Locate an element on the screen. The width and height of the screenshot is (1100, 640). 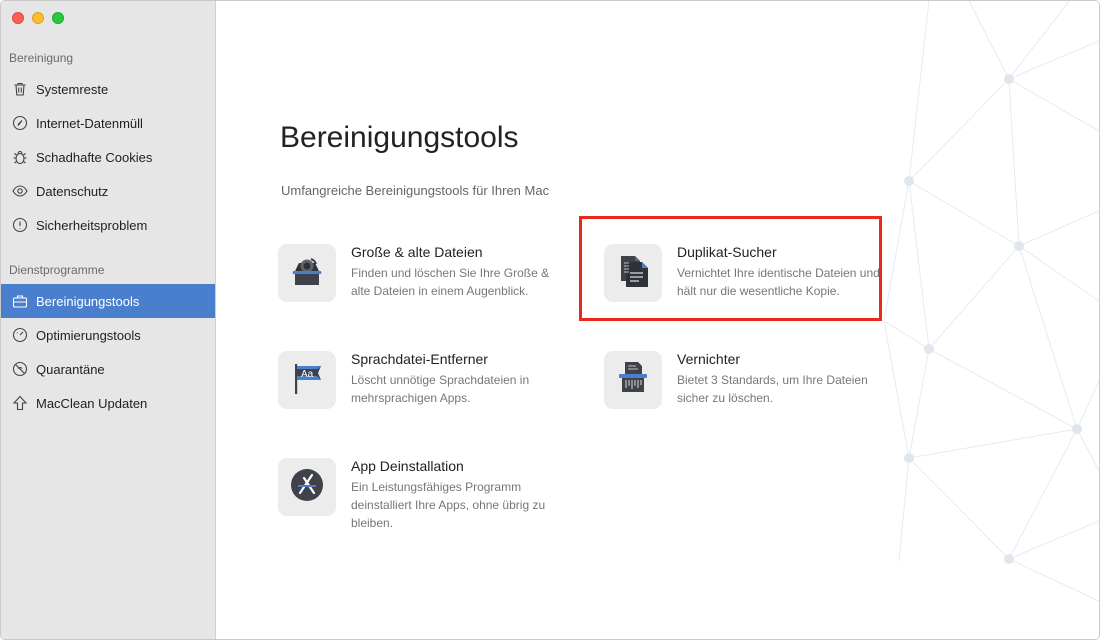
sidebar-item-quarantaene: Quarantäne is located at coordinates (108, 369).